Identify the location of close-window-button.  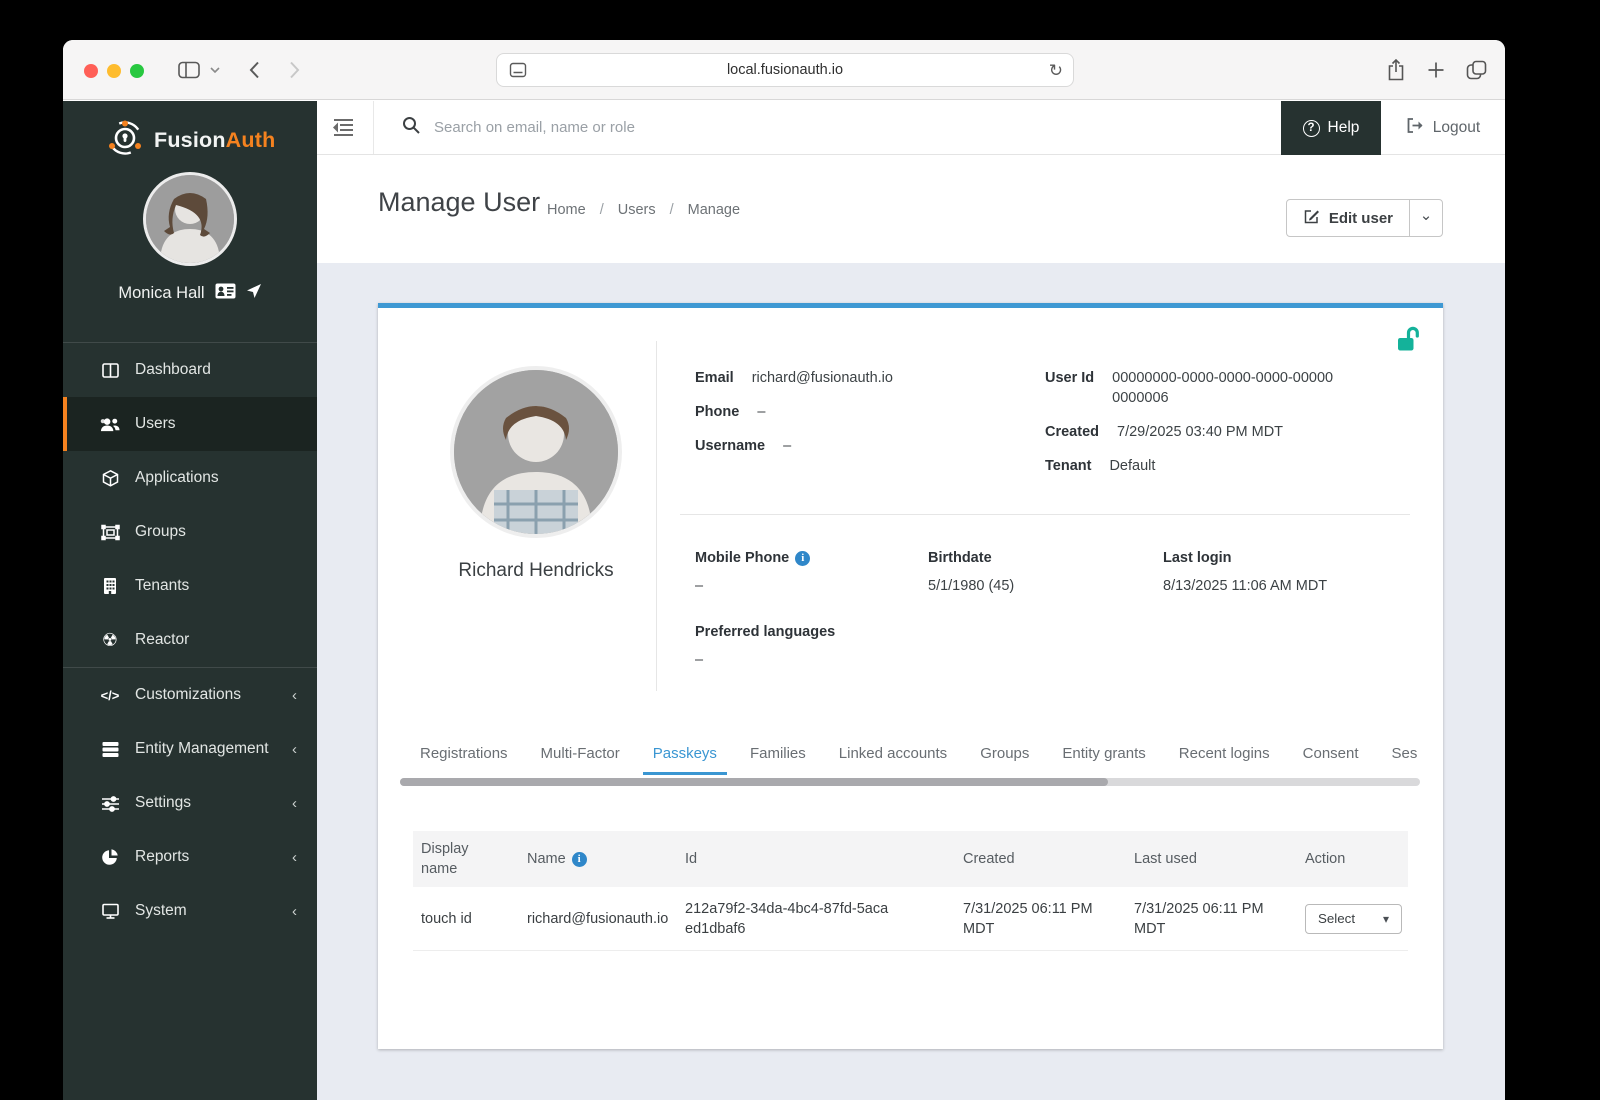
(91, 71).